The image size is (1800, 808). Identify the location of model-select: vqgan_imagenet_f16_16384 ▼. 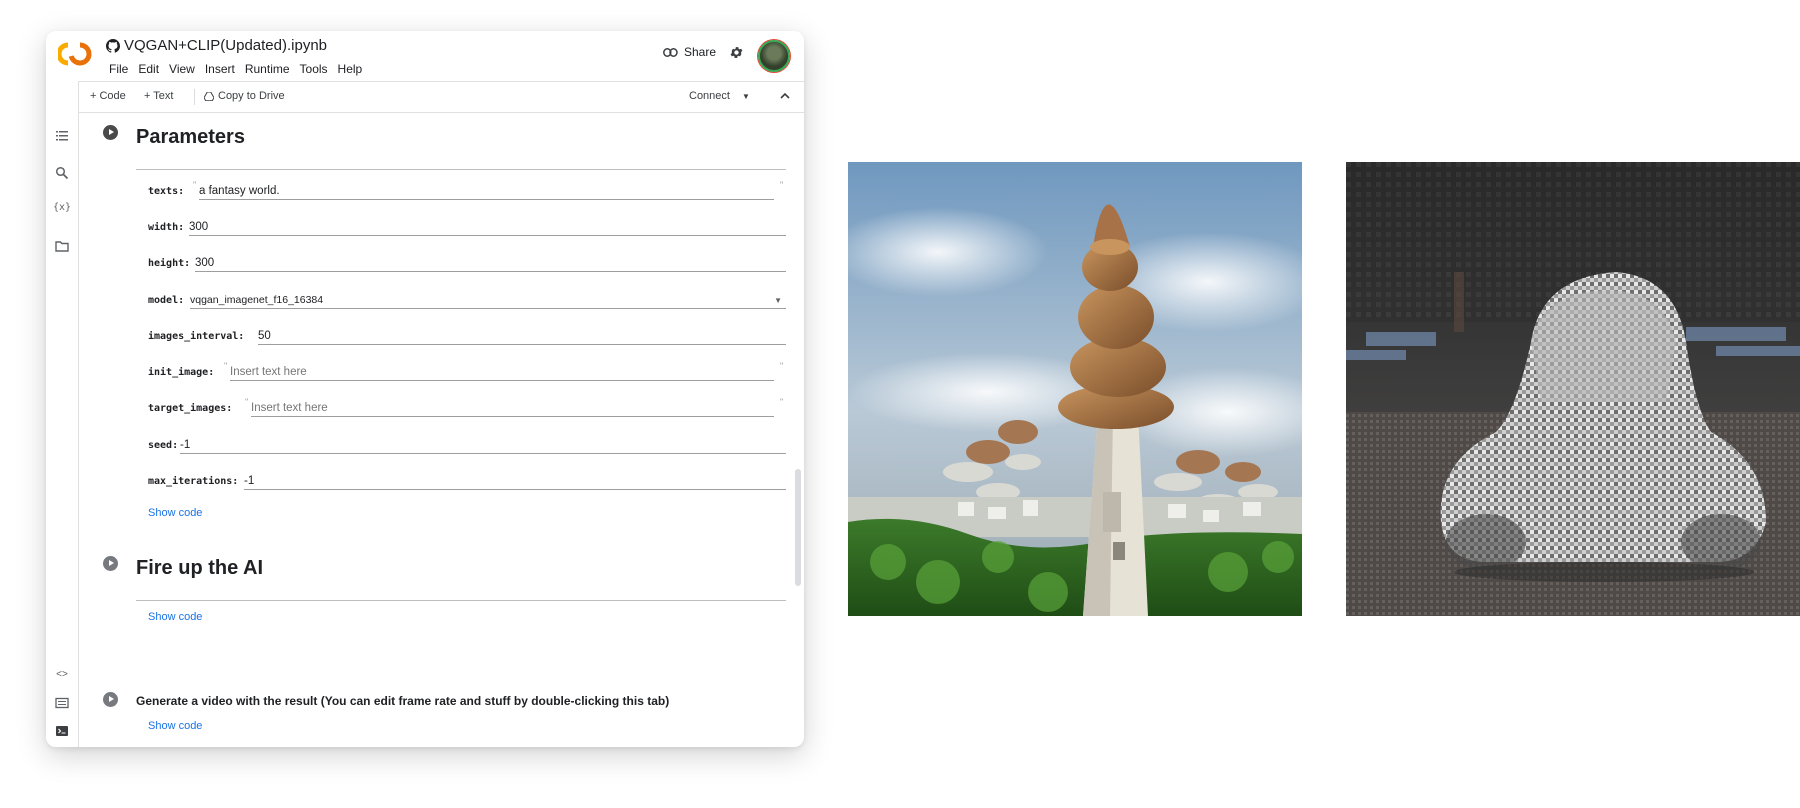
(488, 301).